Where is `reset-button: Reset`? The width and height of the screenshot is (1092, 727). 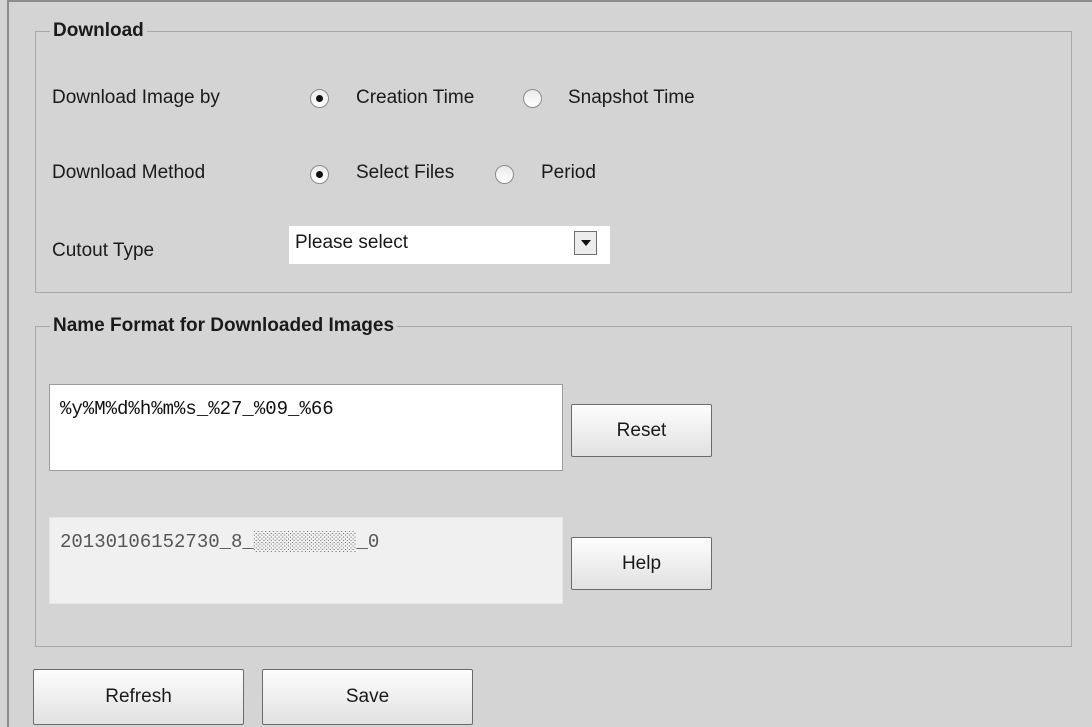 reset-button: Reset is located at coordinates (641, 430).